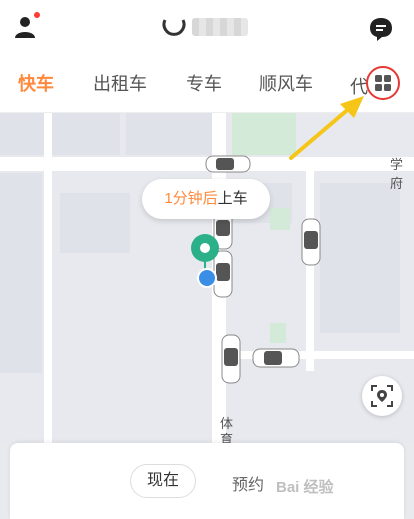  Describe the element at coordinates (207, 481) in the screenshot. I see `booking-panel: 现在 预约` at that location.